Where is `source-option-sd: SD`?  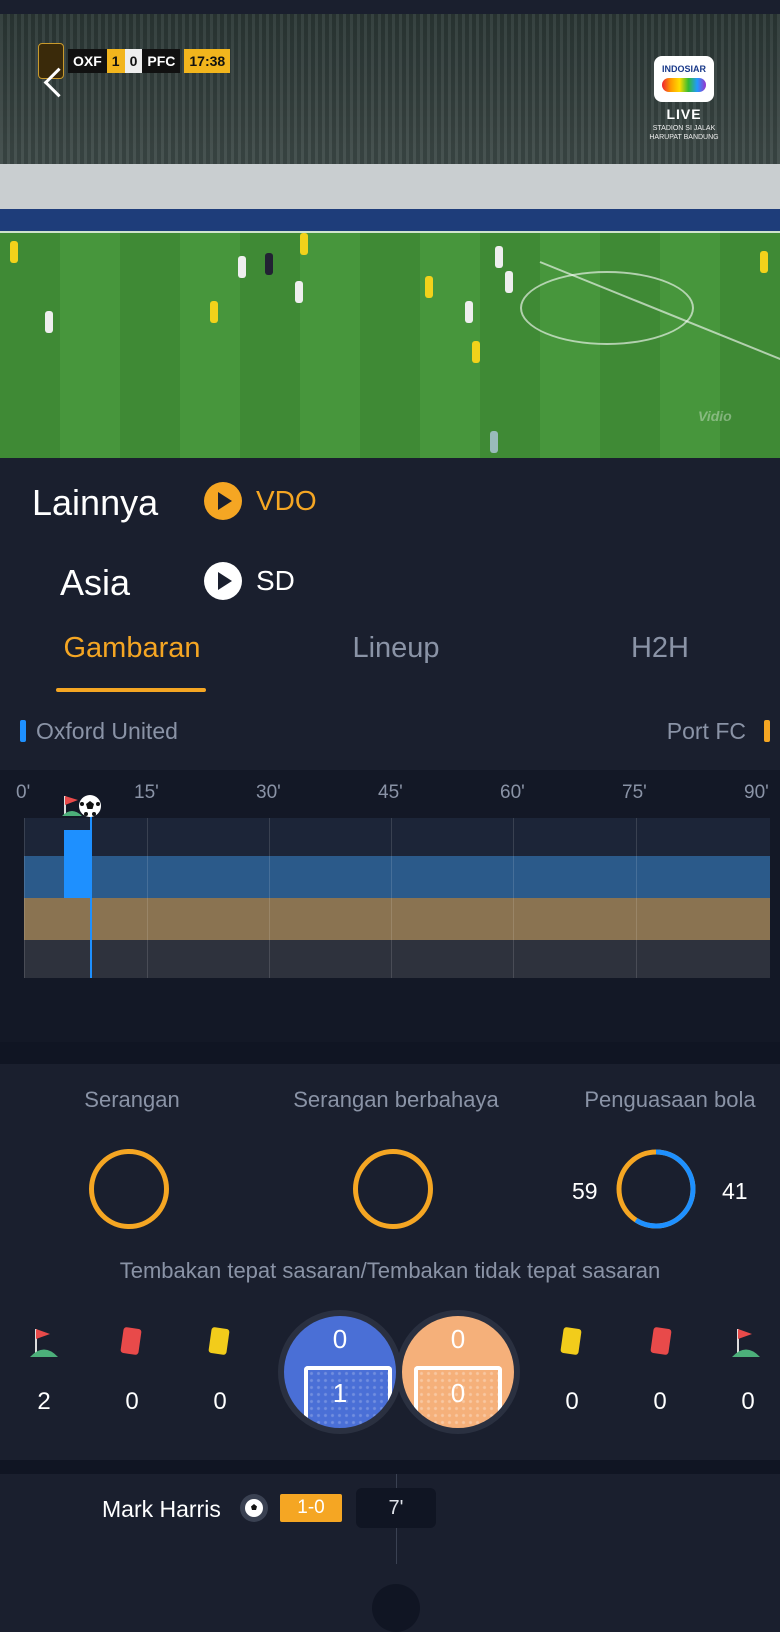
source-option-sd: SD is located at coordinates (249, 581).